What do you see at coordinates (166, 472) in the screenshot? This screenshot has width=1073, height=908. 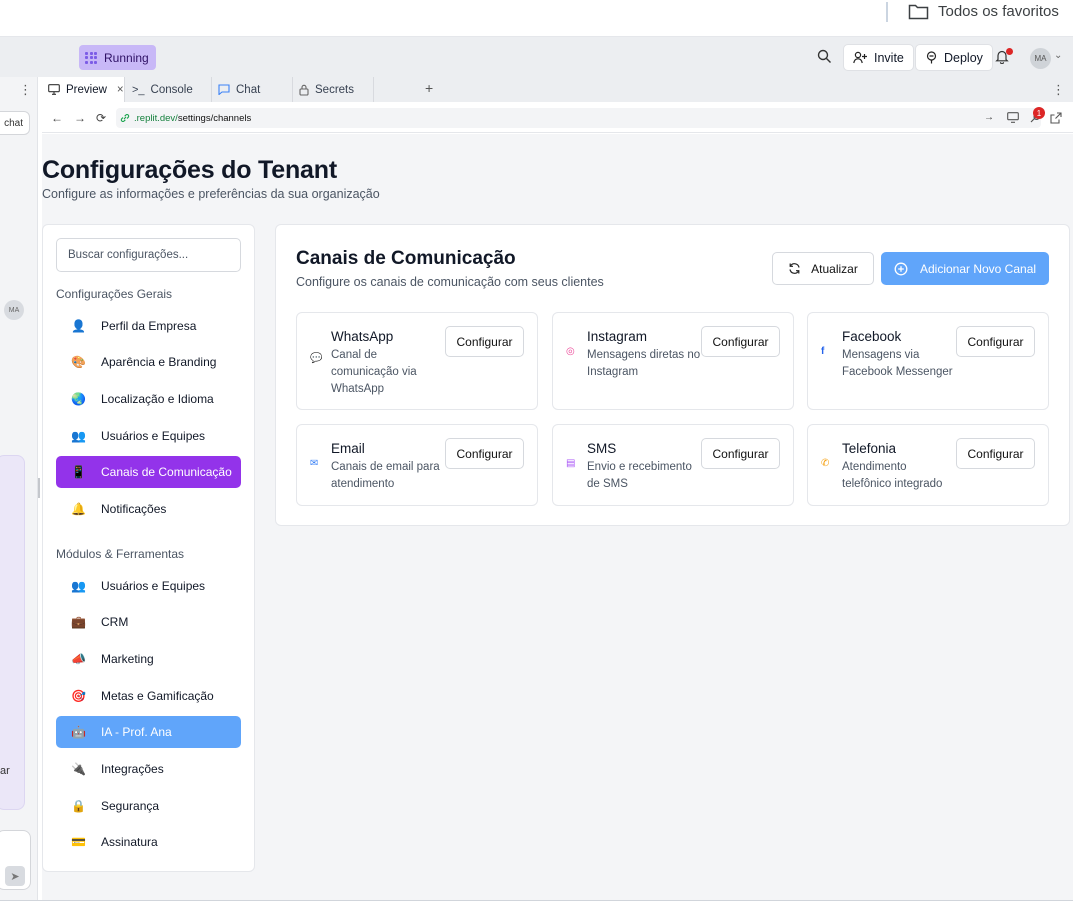 I see `sidebar-item-label: Canais de Comunicação` at bounding box center [166, 472].